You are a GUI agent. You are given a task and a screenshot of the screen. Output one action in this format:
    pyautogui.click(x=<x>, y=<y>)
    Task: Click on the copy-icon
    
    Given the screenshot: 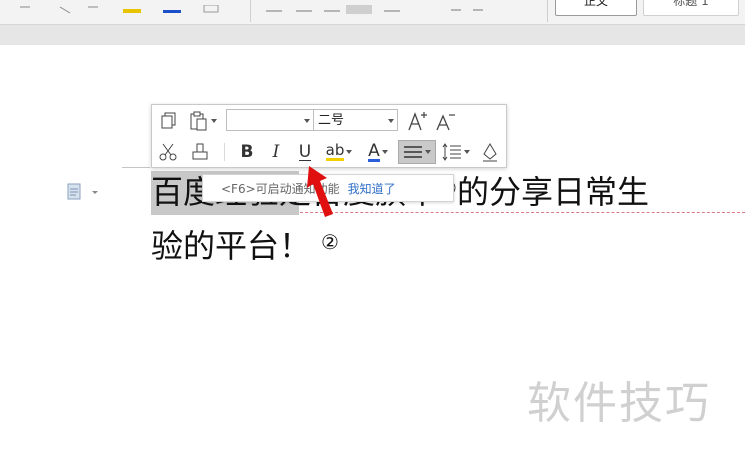 What is the action you would take?
    pyautogui.click(x=168, y=120)
    